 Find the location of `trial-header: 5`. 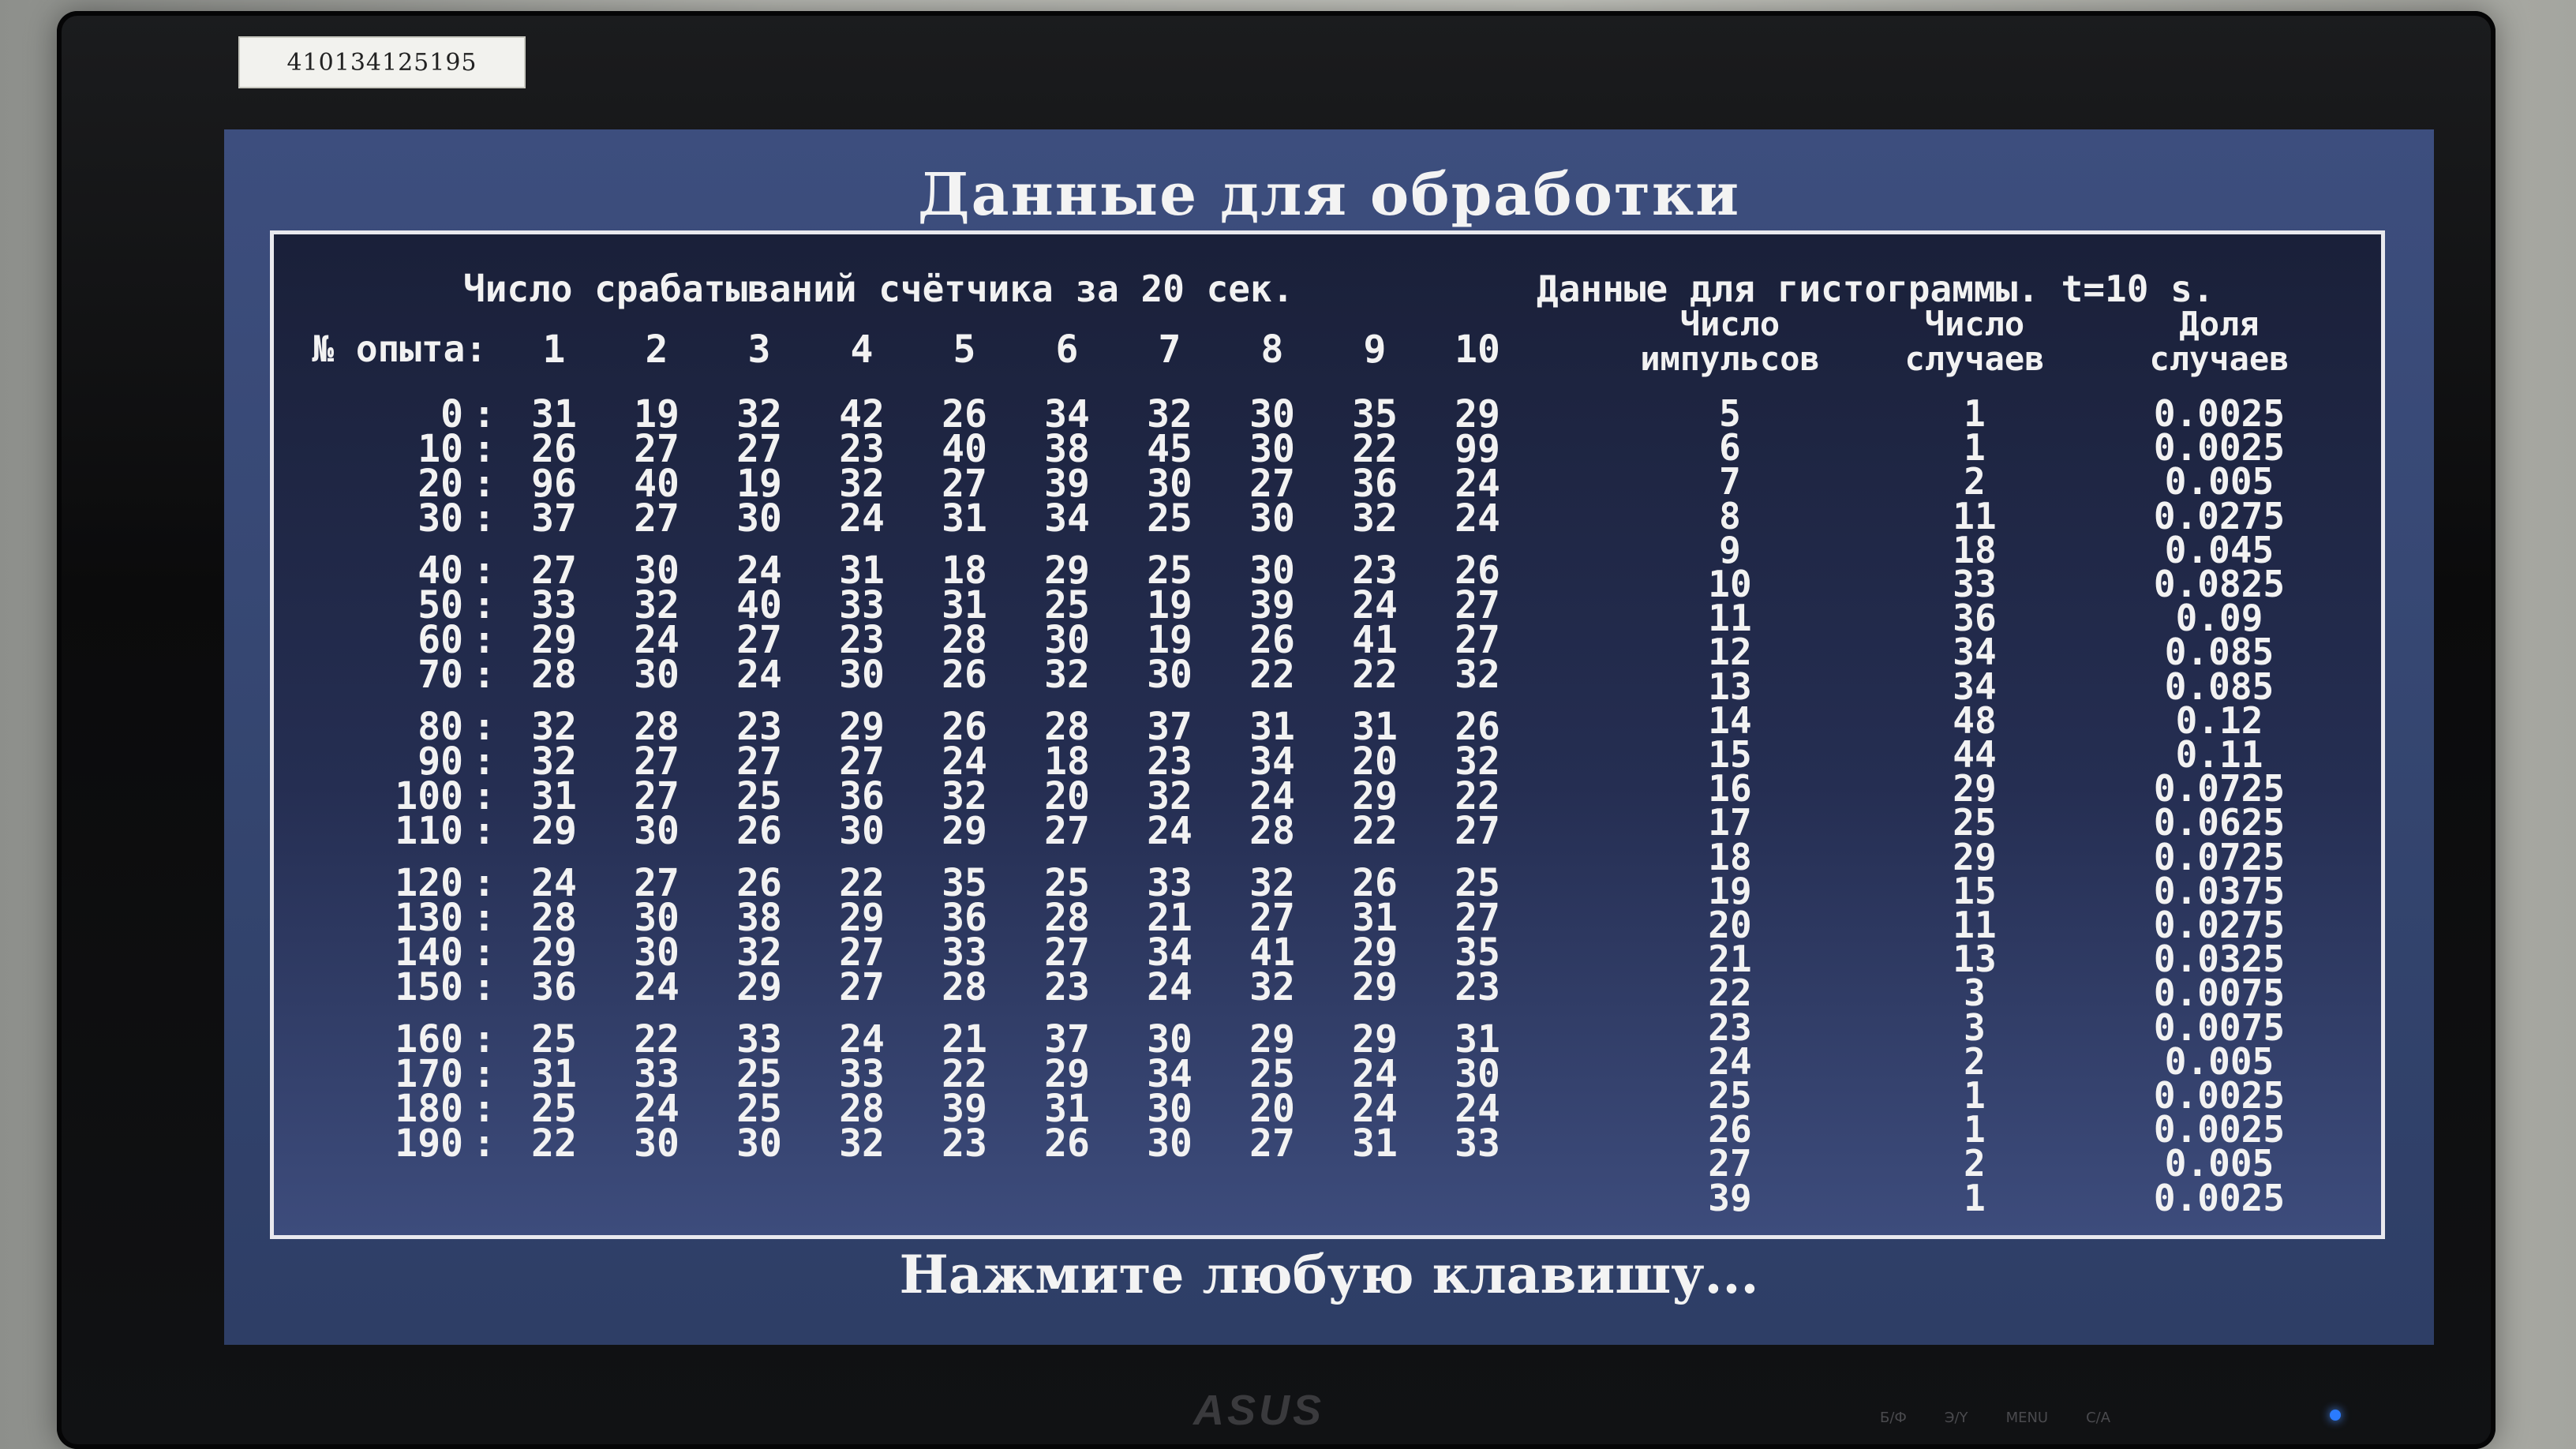

trial-header: 5 is located at coordinates (964, 350).